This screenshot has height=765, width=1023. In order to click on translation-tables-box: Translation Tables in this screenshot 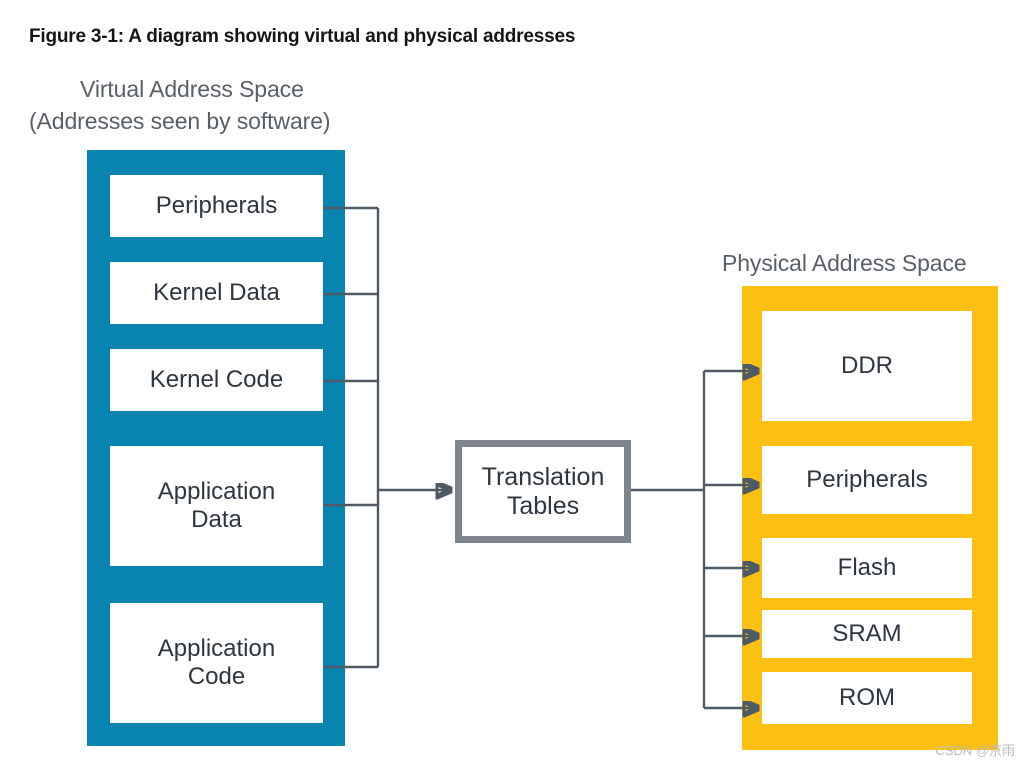, I will do `click(543, 491)`.